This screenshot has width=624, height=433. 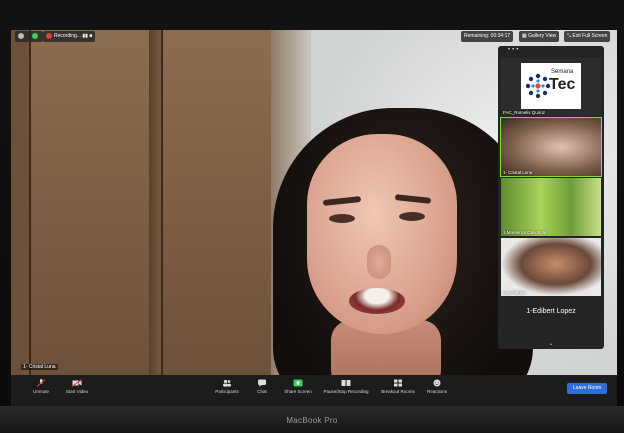 What do you see at coordinates (551, 51) in the screenshot?
I see `panel-header: •••` at bounding box center [551, 51].